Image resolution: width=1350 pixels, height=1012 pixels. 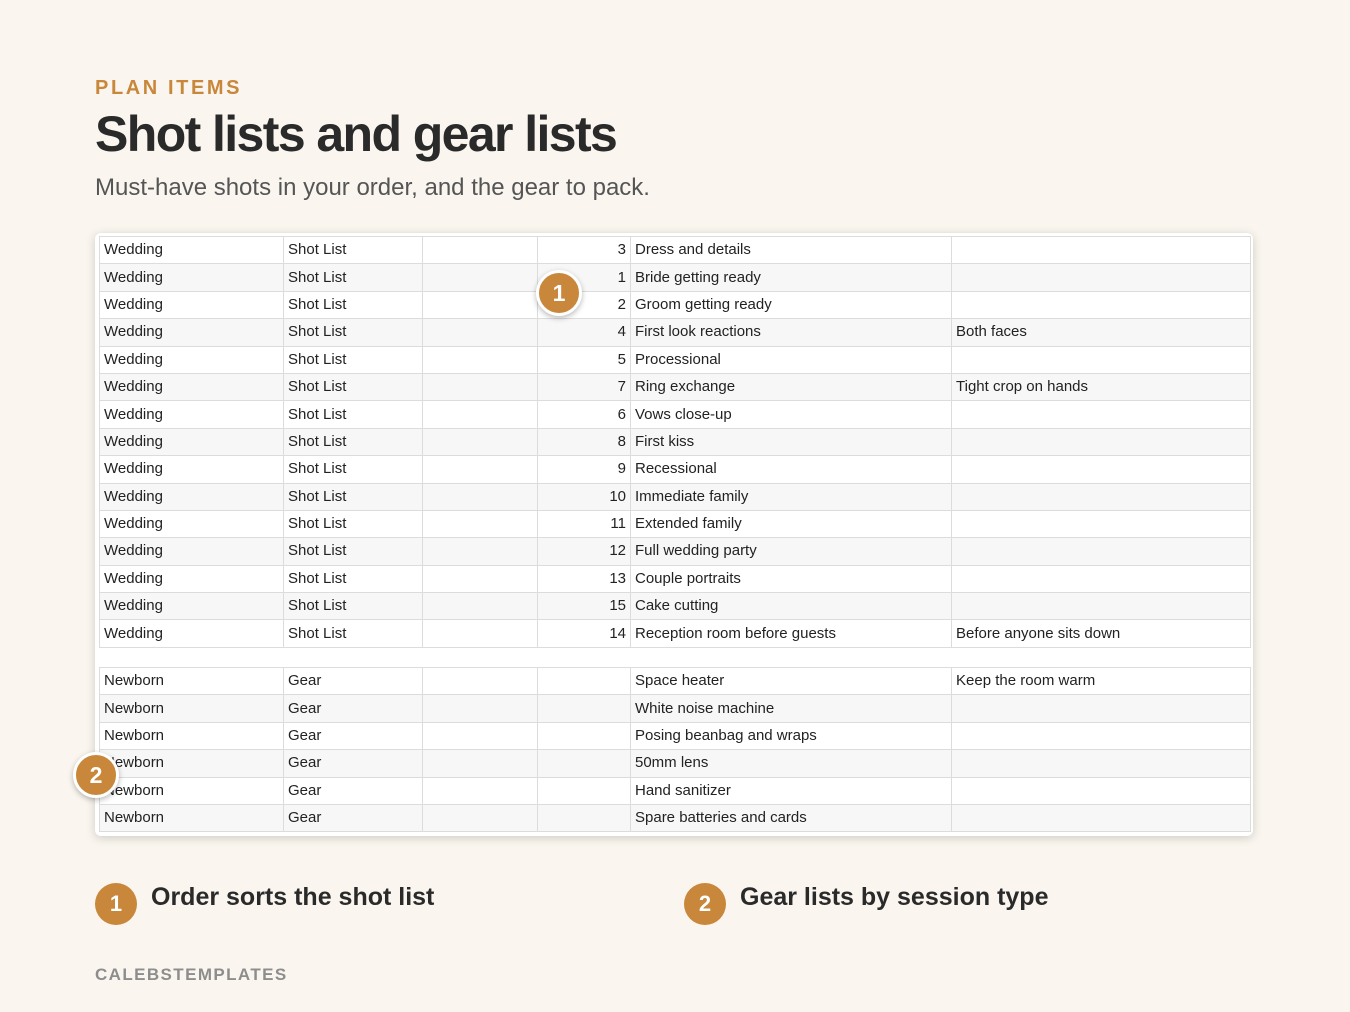 What do you see at coordinates (584, 606) in the screenshot?
I see `order-cell: 15` at bounding box center [584, 606].